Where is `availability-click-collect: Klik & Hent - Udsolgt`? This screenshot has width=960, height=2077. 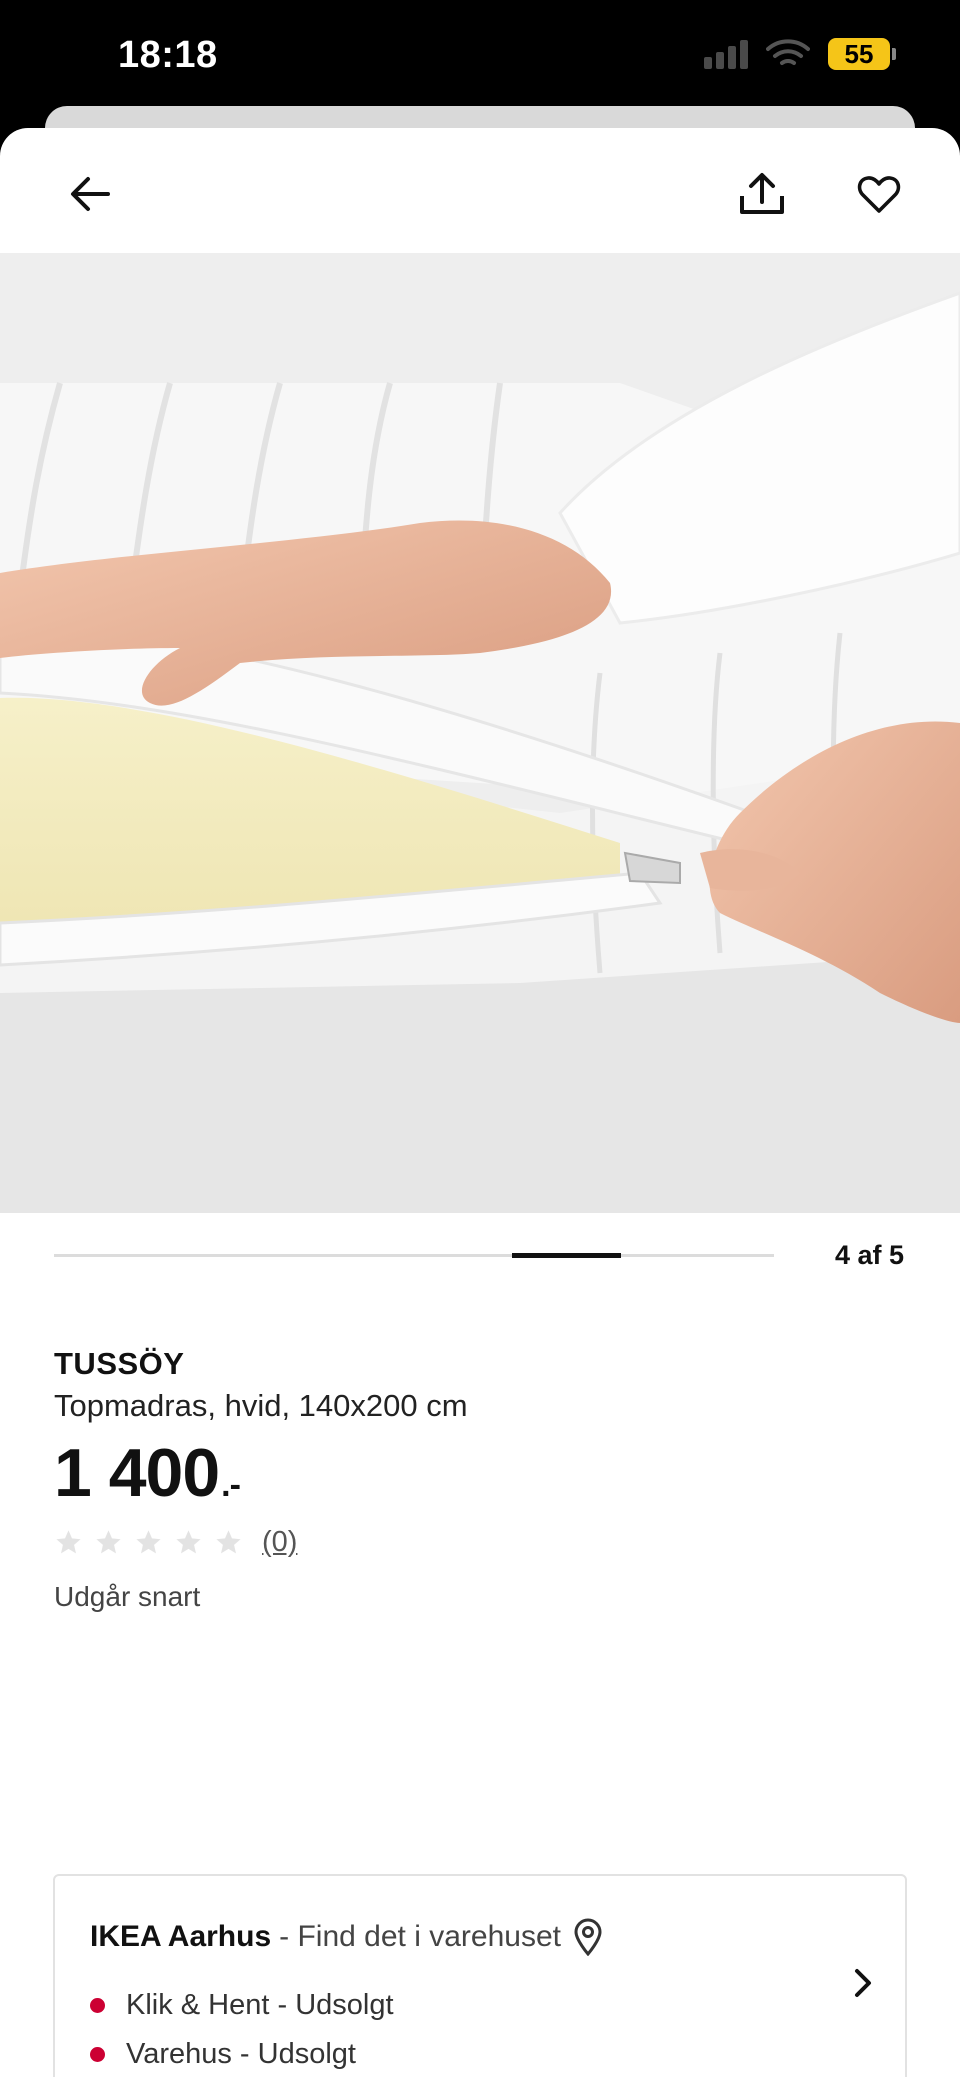
availability-click-collect: Klik & Hent - Udsolgt is located at coordinates (242, 2005).